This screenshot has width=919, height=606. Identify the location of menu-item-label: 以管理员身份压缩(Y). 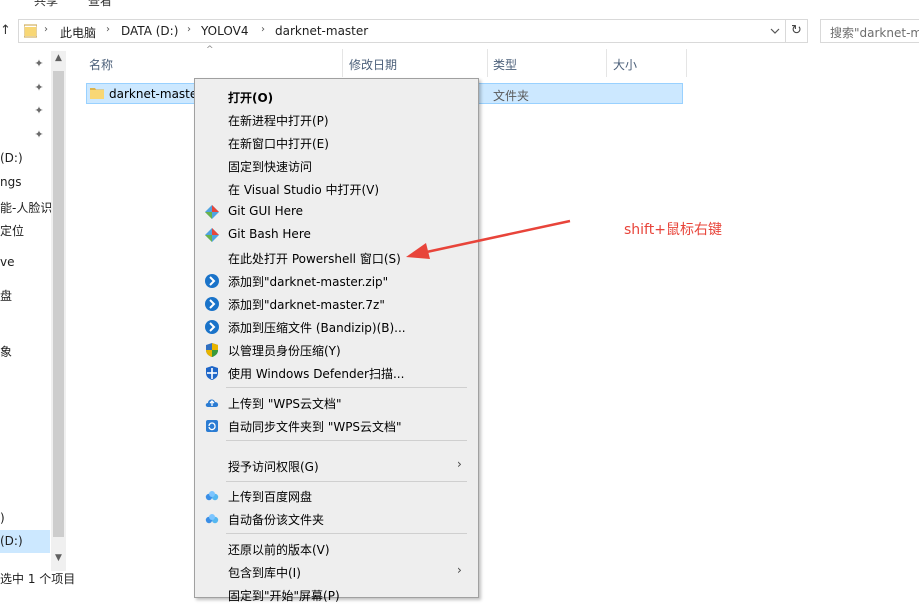
(284, 351).